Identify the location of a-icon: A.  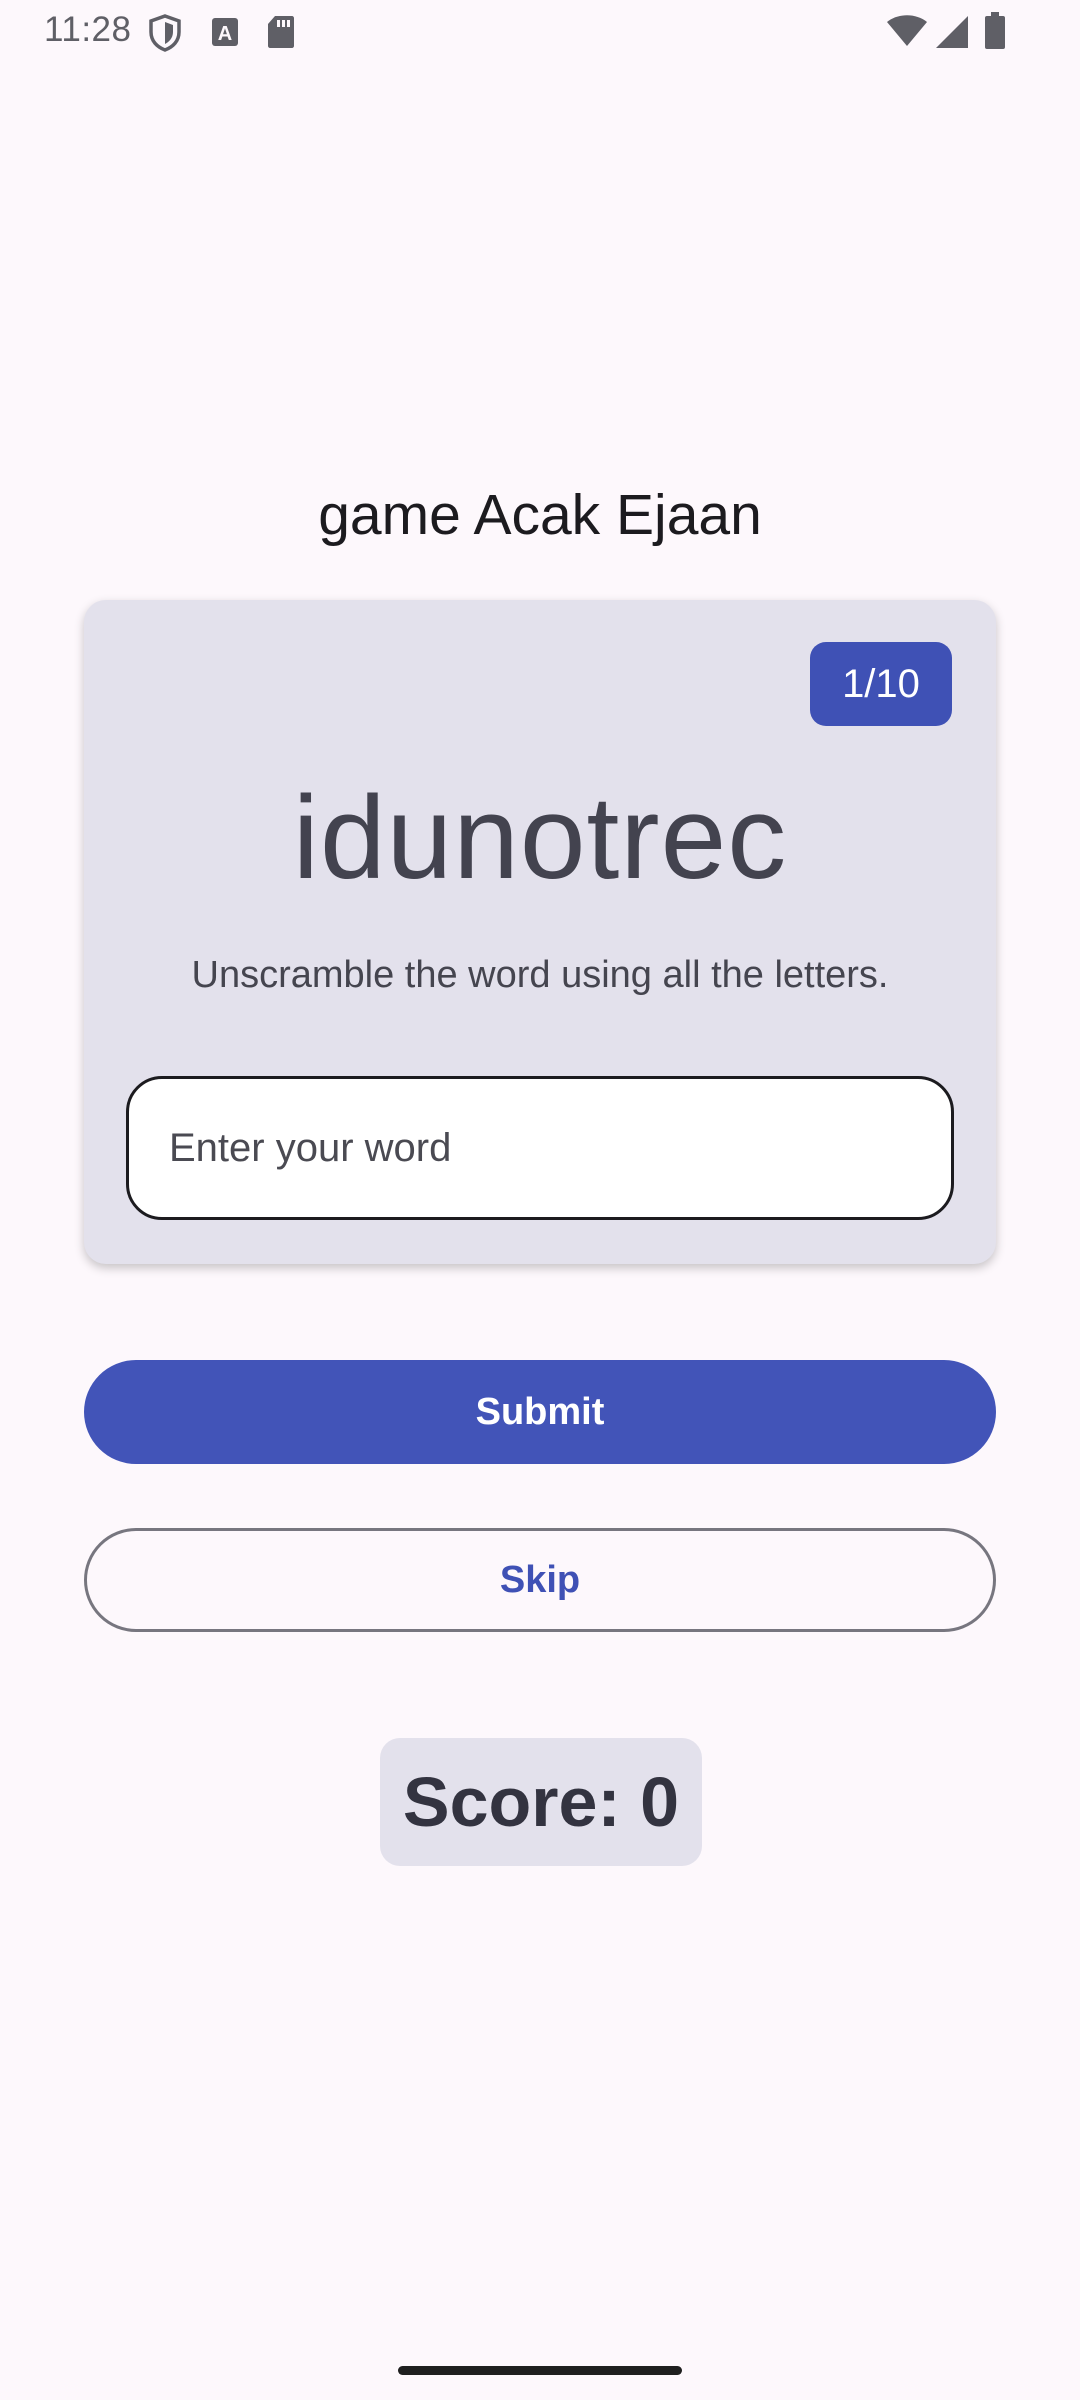
(225, 32).